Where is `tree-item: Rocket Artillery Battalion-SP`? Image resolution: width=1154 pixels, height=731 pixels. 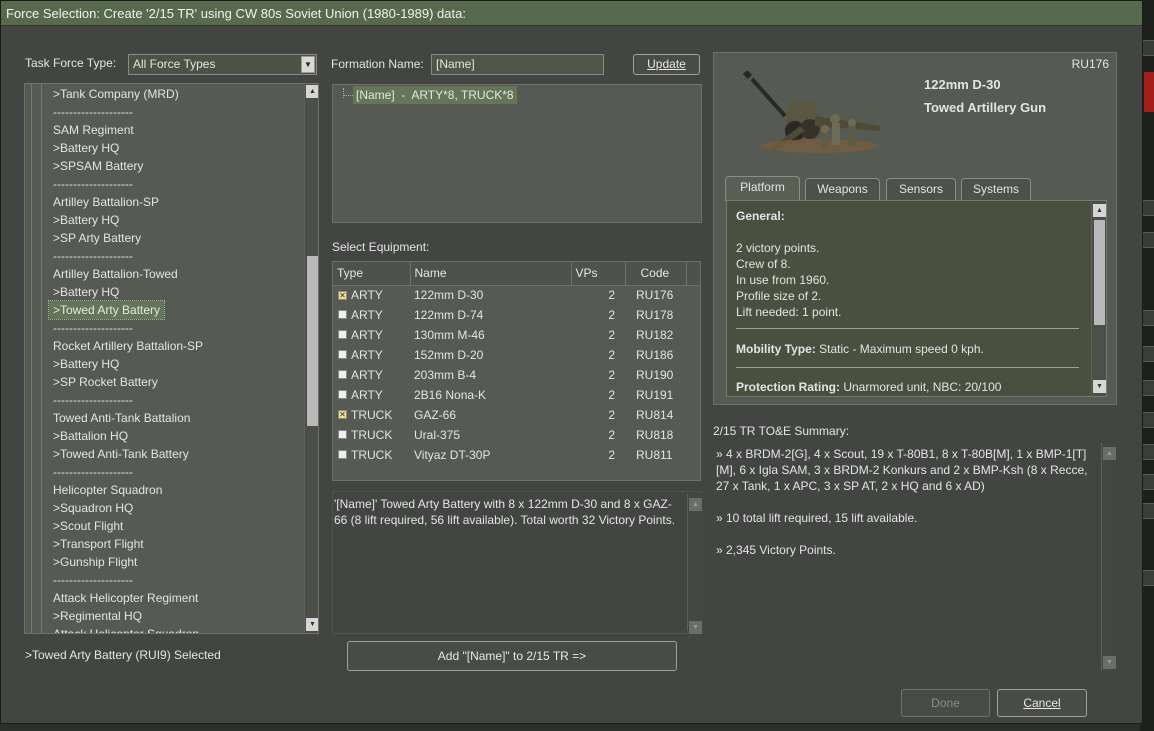
tree-item: Rocket Artillery Battalion-SP is located at coordinates (128, 346).